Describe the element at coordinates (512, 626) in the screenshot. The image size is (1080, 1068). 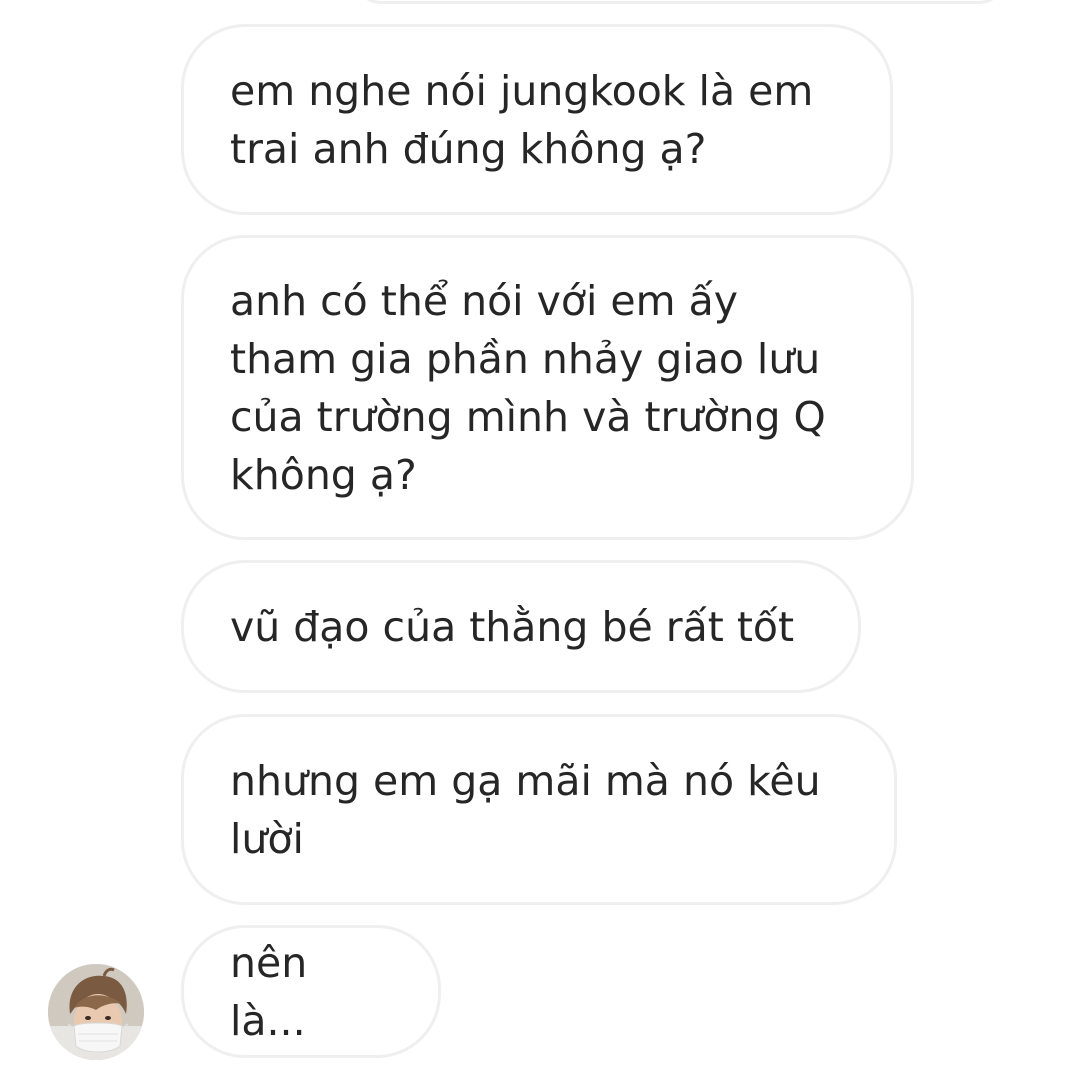
I see `message-text: vũ đạo của thằng bé rất tốt` at that location.